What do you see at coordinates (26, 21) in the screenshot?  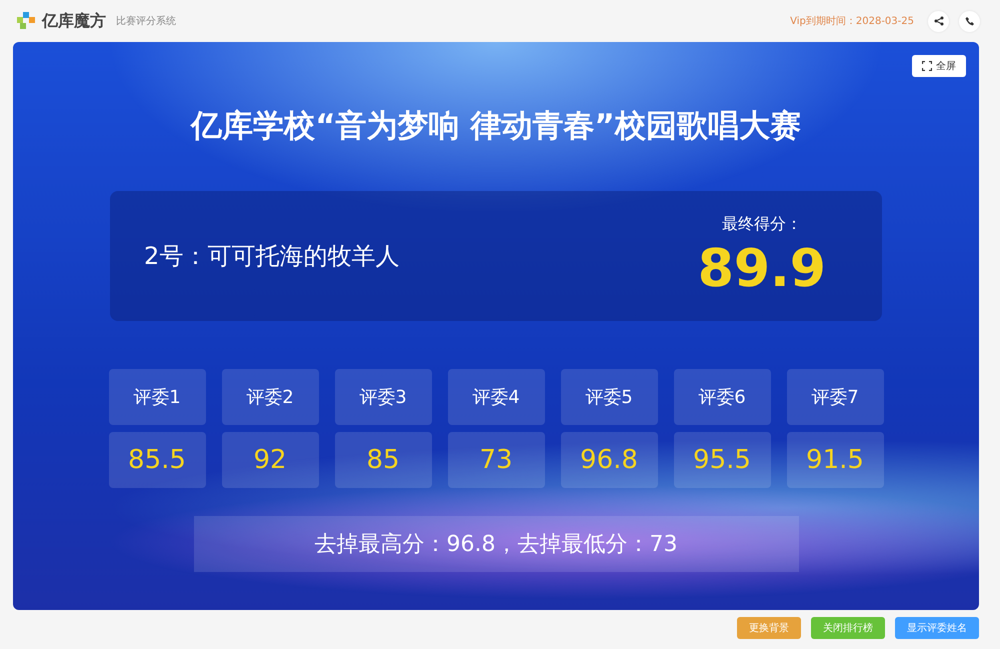 I see `cube-logo-icon` at bounding box center [26, 21].